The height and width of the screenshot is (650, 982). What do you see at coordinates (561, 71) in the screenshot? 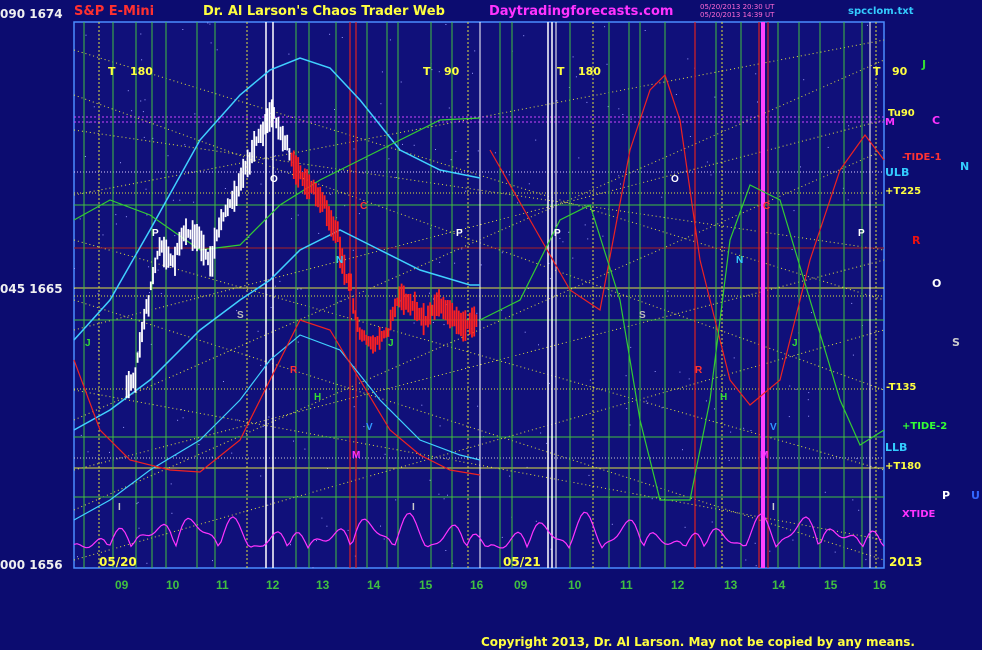
I see `cycle-label-t3: T` at bounding box center [561, 71].